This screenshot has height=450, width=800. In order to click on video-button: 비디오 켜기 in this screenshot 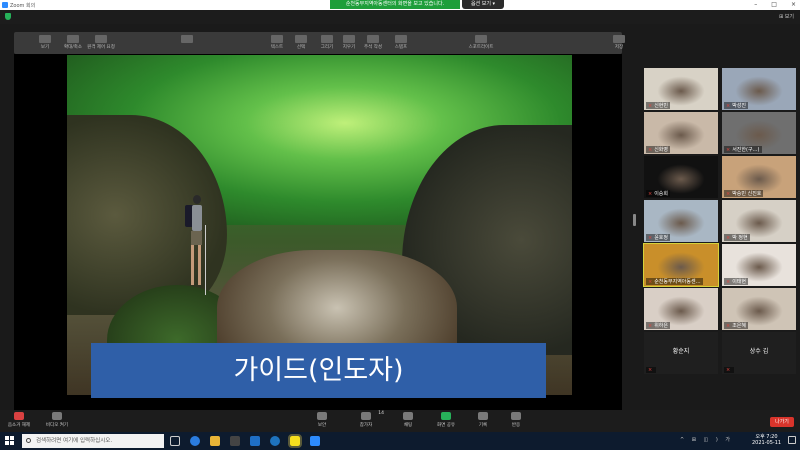, I will do `click(57, 420)`.